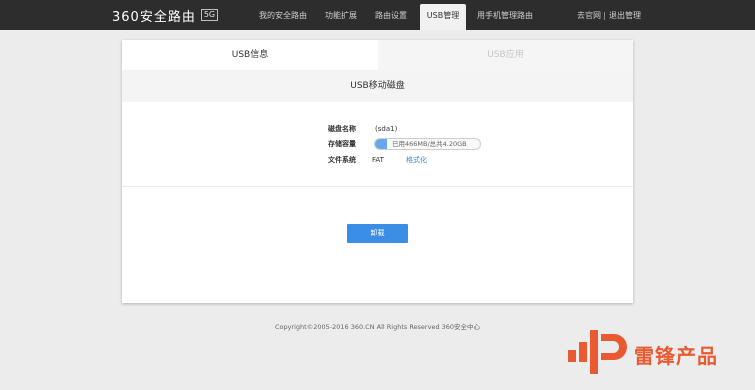  I want to click on disk-name-value: (sda1), so click(386, 129).